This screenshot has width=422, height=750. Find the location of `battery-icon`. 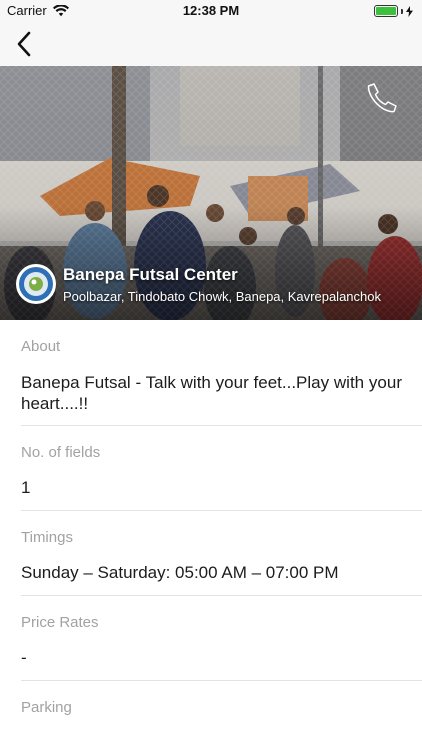

battery-icon is located at coordinates (393, 11).